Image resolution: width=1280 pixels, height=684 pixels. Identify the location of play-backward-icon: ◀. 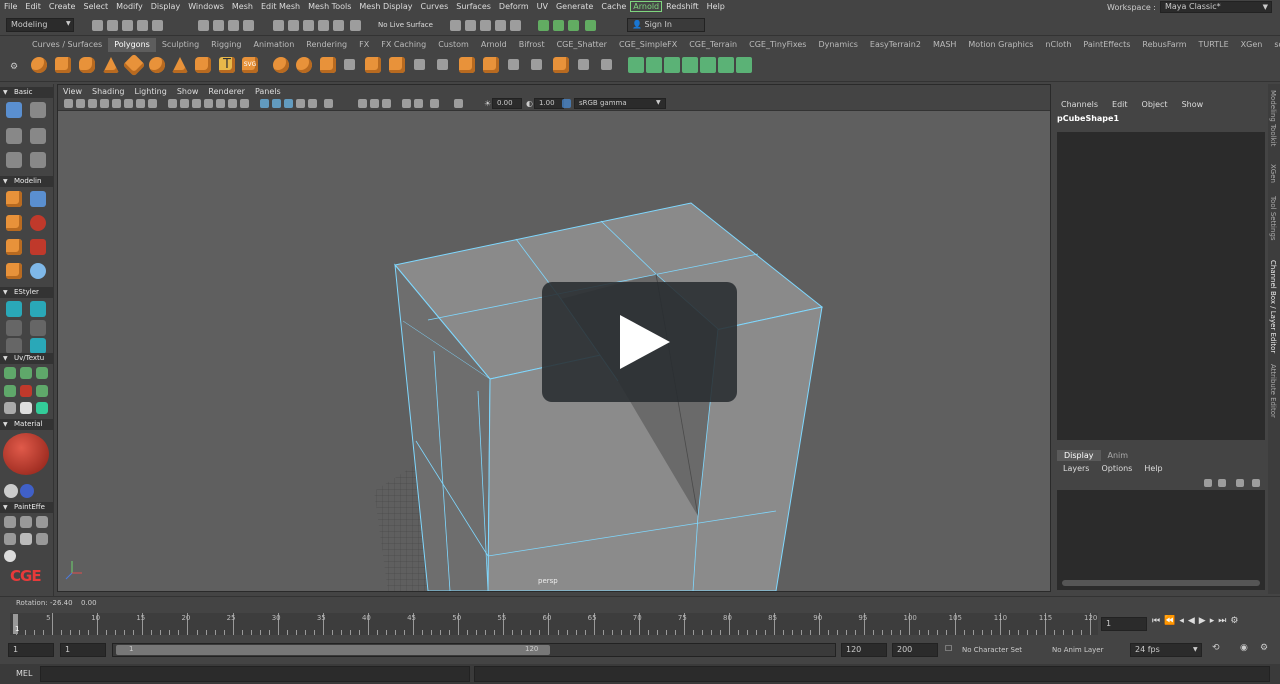
(1191, 621).